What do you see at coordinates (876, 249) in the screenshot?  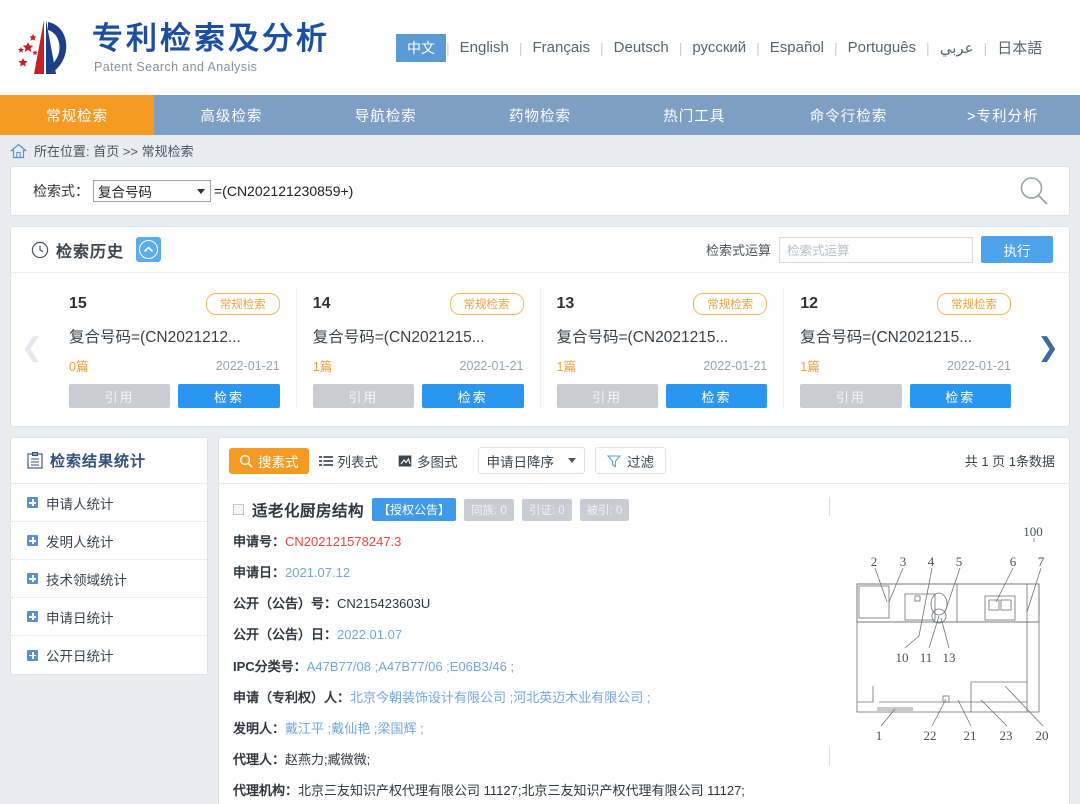 I see `expression-operation-input: 检索式运算` at bounding box center [876, 249].